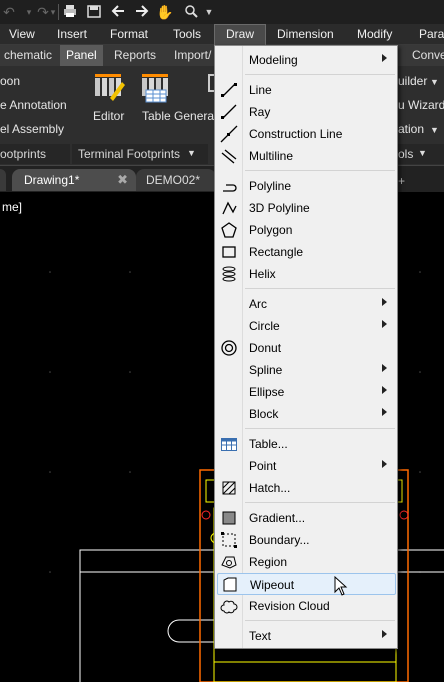 This screenshot has width=444, height=682. I want to click on doc-tab-label: DEMO02*, so click(173, 180).